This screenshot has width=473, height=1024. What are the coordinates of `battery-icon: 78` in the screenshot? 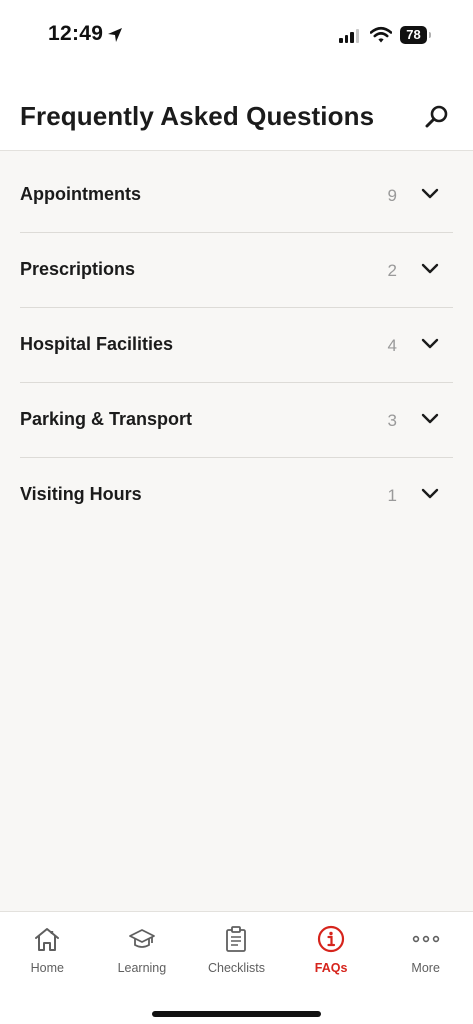 It's located at (413, 35).